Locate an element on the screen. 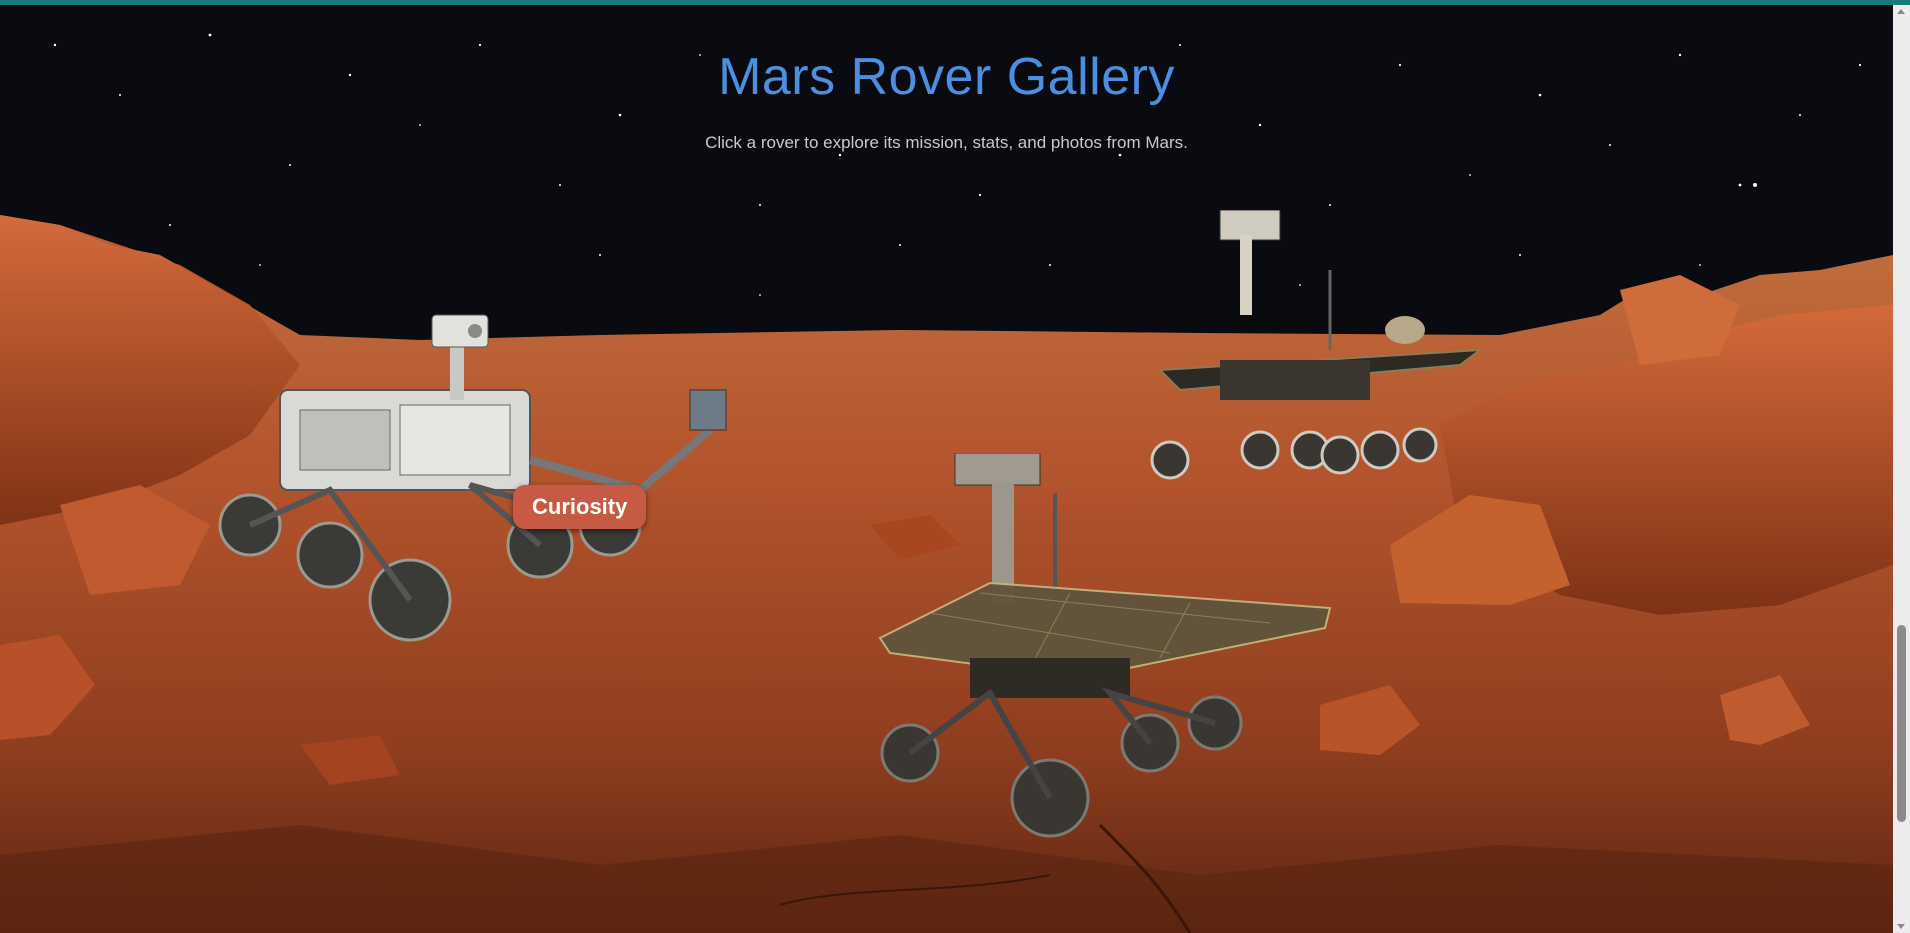 This screenshot has width=1910, height=933. scroll-thumb is located at coordinates (1901, 723).